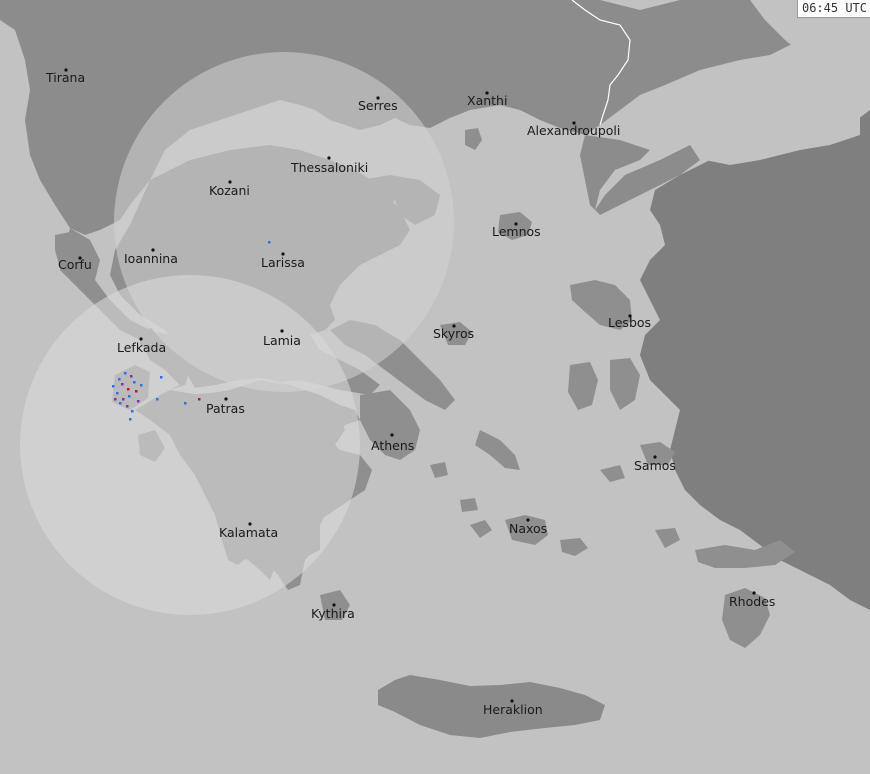 The width and height of the screenshot is (870, 774). I want to click on city-label-kalamata: Kalamata, so click(248, 532).